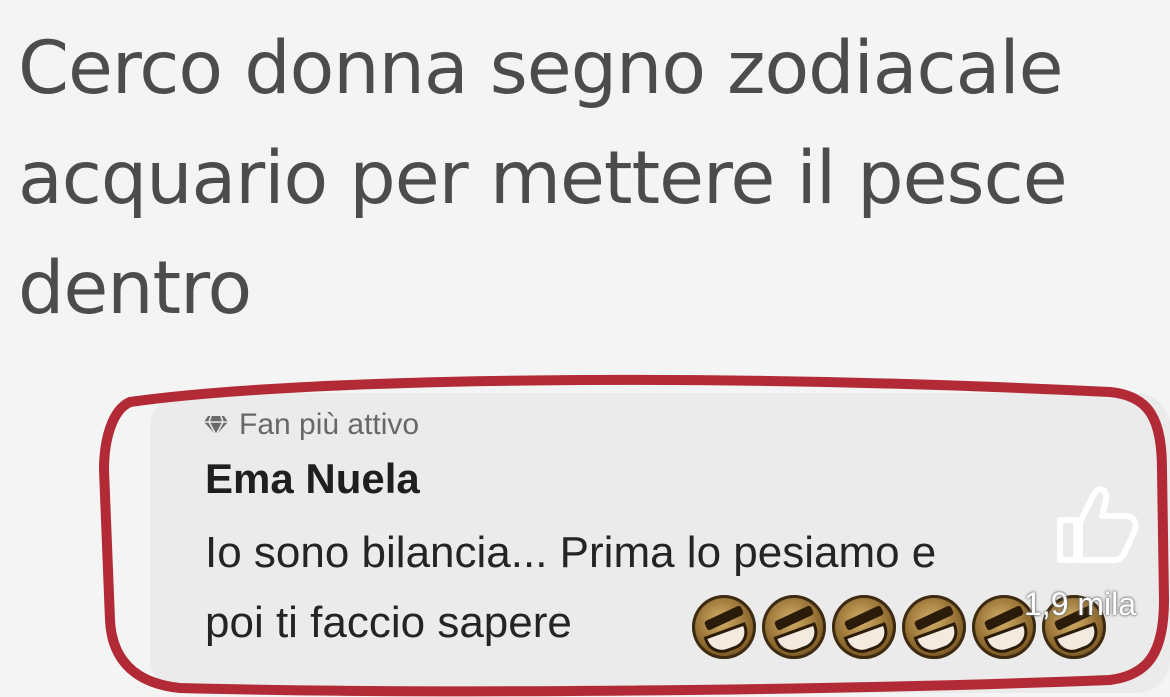 The width and height of the screenshot is (1170, 697). What do you see at coordinates (571, 552) in the screenshot?
I see `comment-text-line-1: Io sono bilancia... Prima lo pesiamo e` at bounding box center [571, 552].